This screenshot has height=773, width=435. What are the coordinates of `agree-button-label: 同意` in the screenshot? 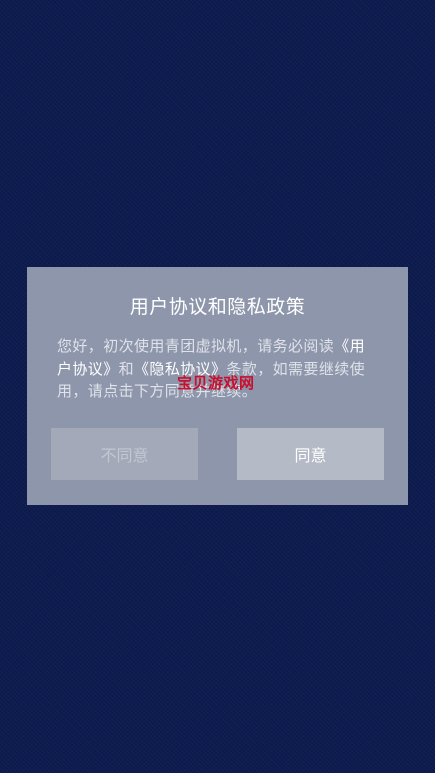 It's located at (310, 455).